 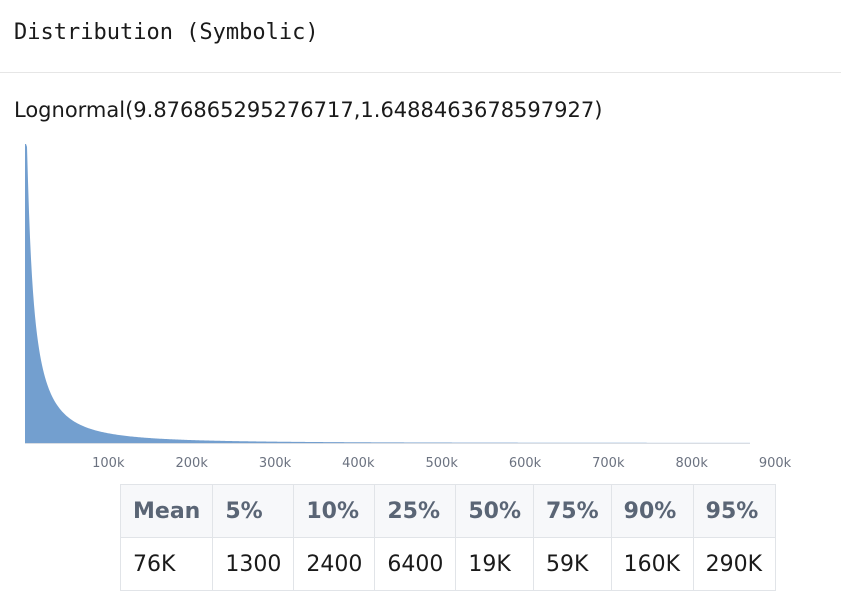 What do you see at coordinates (415, 511) in the screenshot?
I see `stats-header-p25: 25%` at bounding box center [415, 511].